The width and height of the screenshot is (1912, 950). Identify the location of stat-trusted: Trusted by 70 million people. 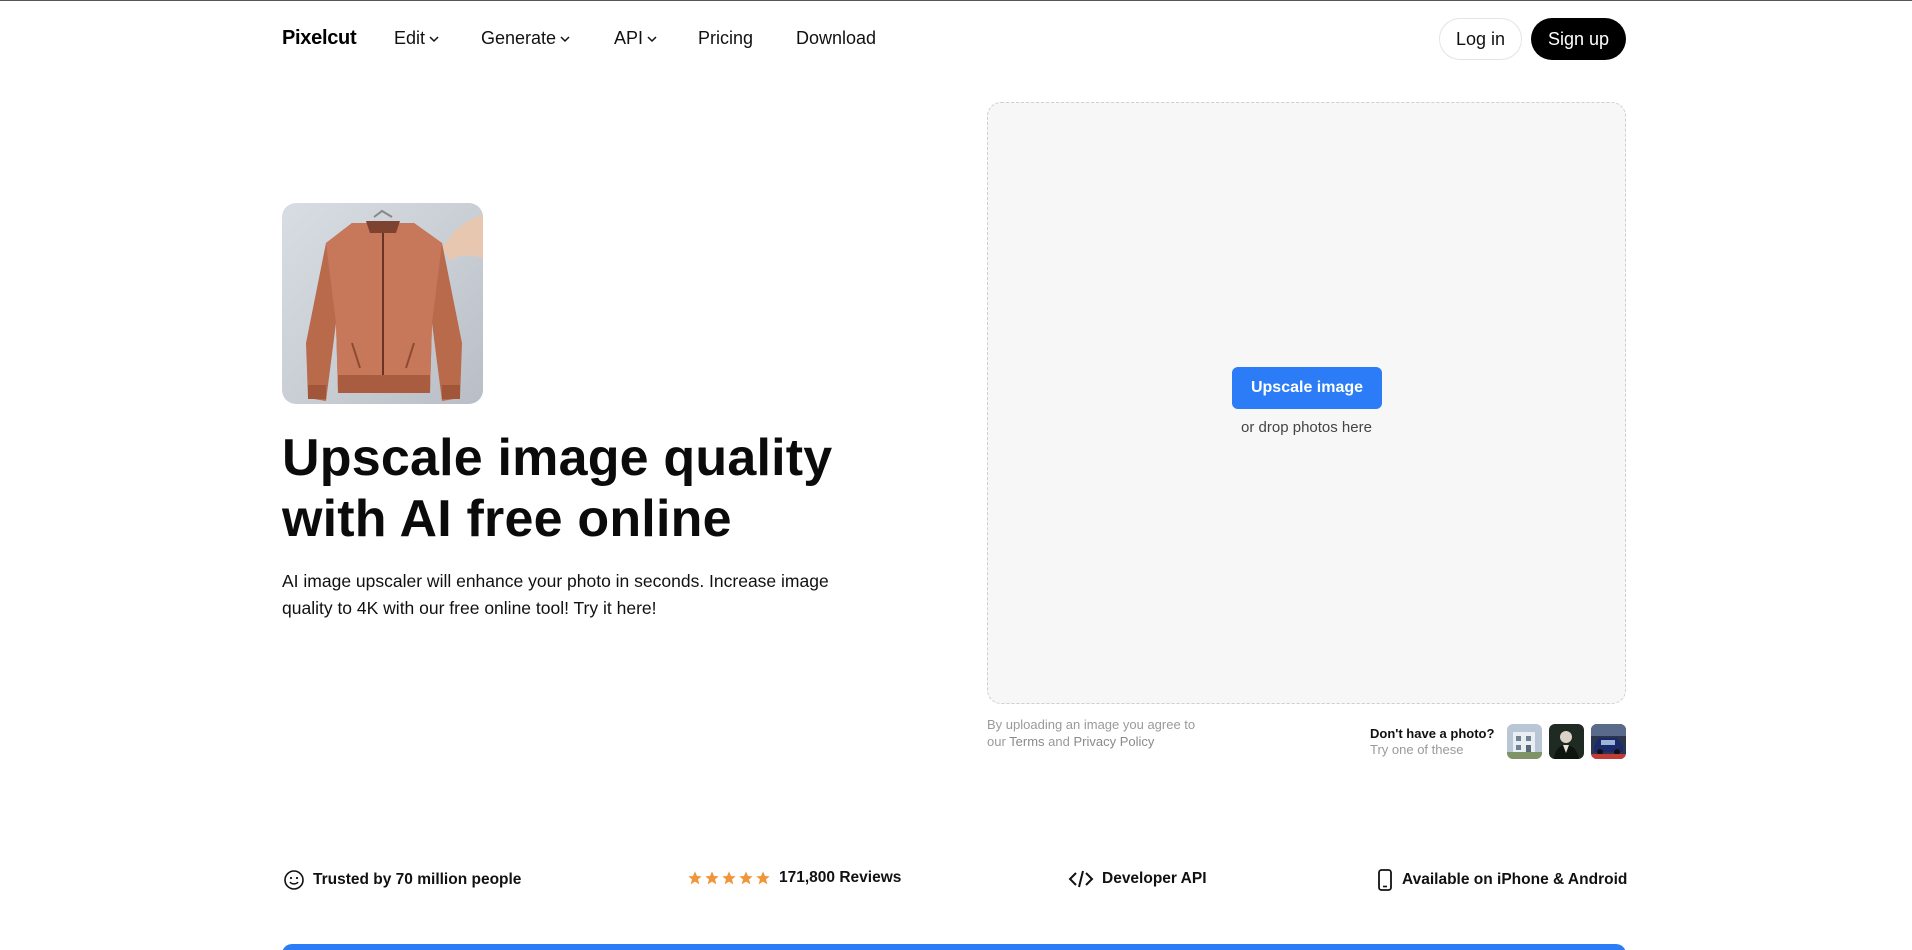
(402, 880).